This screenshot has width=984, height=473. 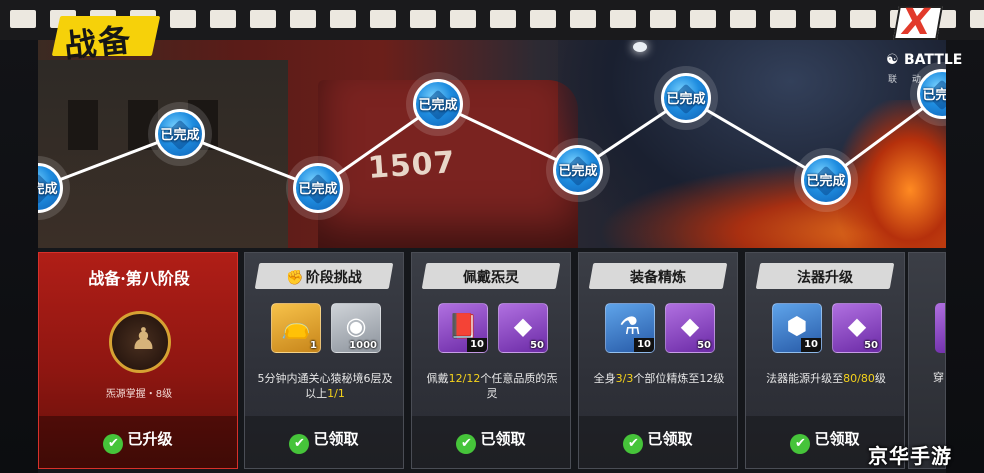 I want to click on watermark: 京华手游, so click(x=910, y=456).